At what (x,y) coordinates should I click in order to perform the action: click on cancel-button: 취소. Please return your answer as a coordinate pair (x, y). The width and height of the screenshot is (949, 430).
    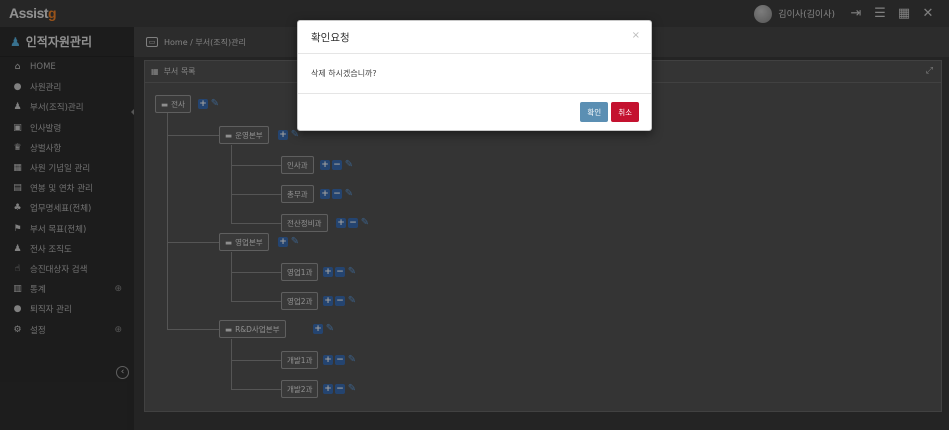
    Looking at the image, I should click on (625, 112).